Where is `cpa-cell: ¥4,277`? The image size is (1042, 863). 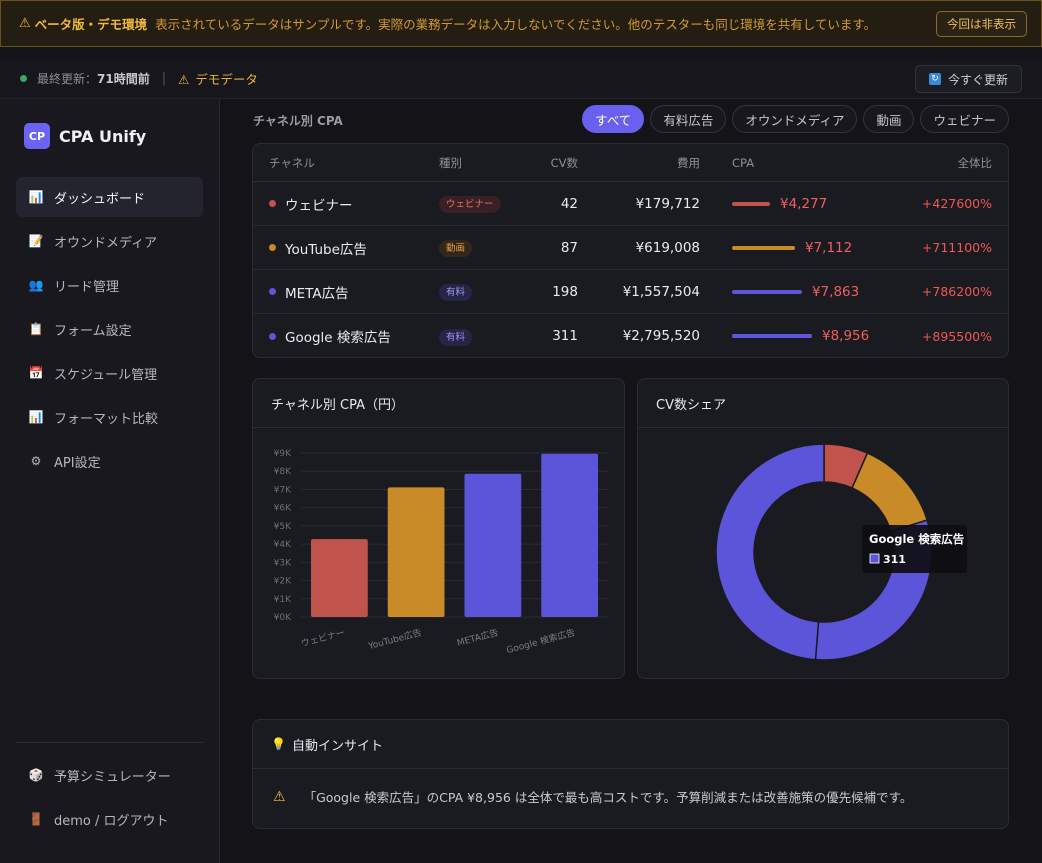 cpa-cell: ¥4,277 is located at coordinates (779, 204).